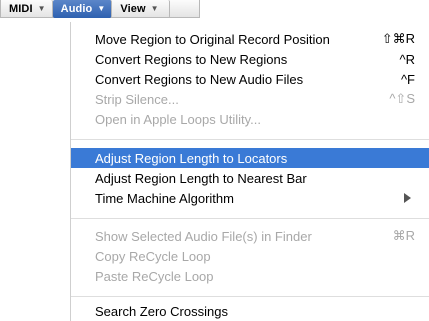 The height and width of the screenshot is (321, 429). I want to click on menu-item-time-machine-algorithm: Time Machine Algorithm, so click(250, 198).